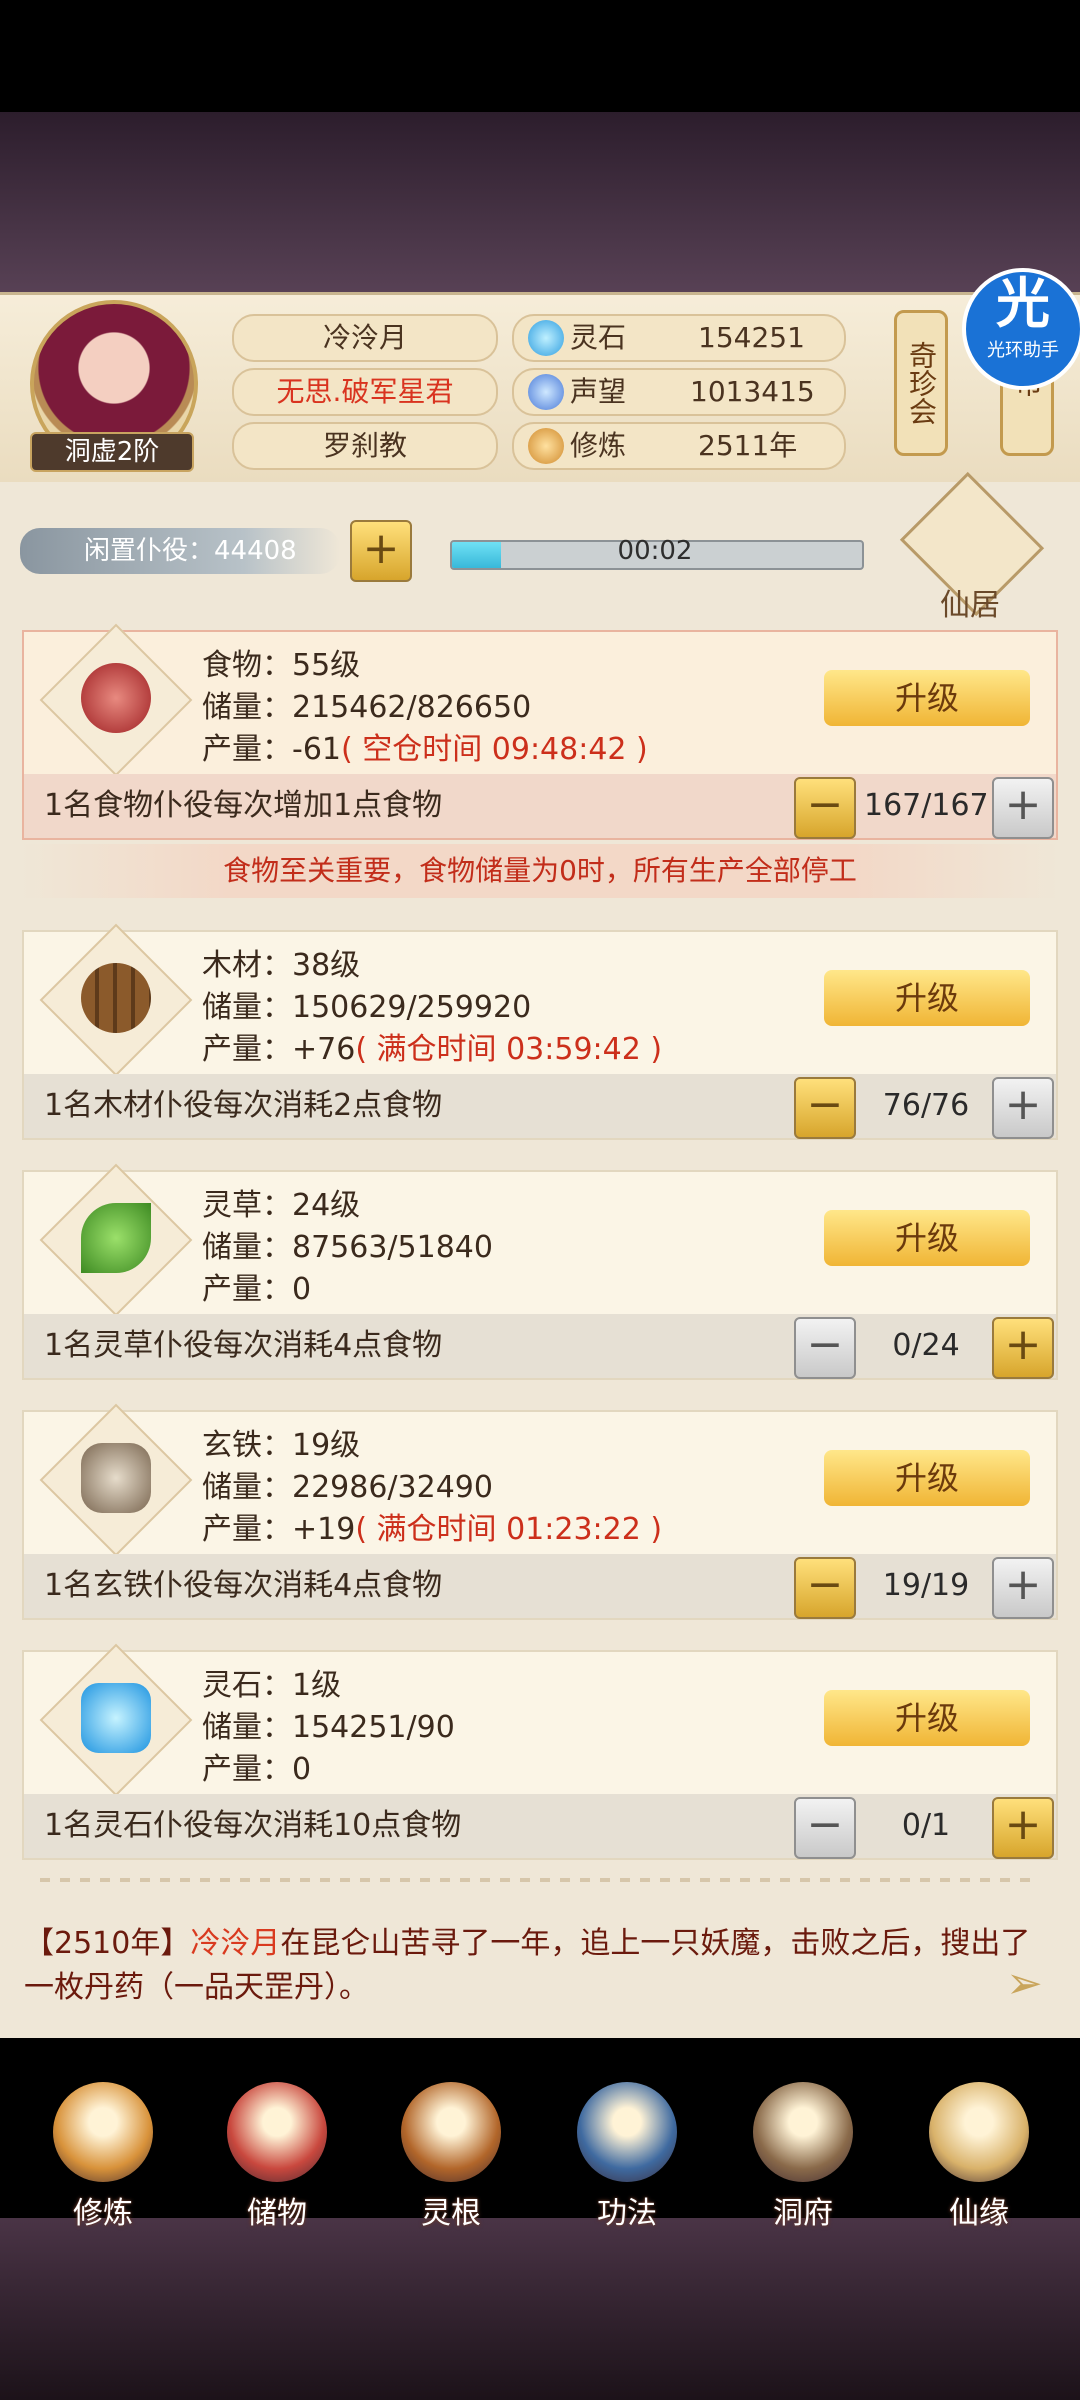  Describe the element at coordinates (277, 2132) in the screenshot. I see `storage-bag-icon` at that location.